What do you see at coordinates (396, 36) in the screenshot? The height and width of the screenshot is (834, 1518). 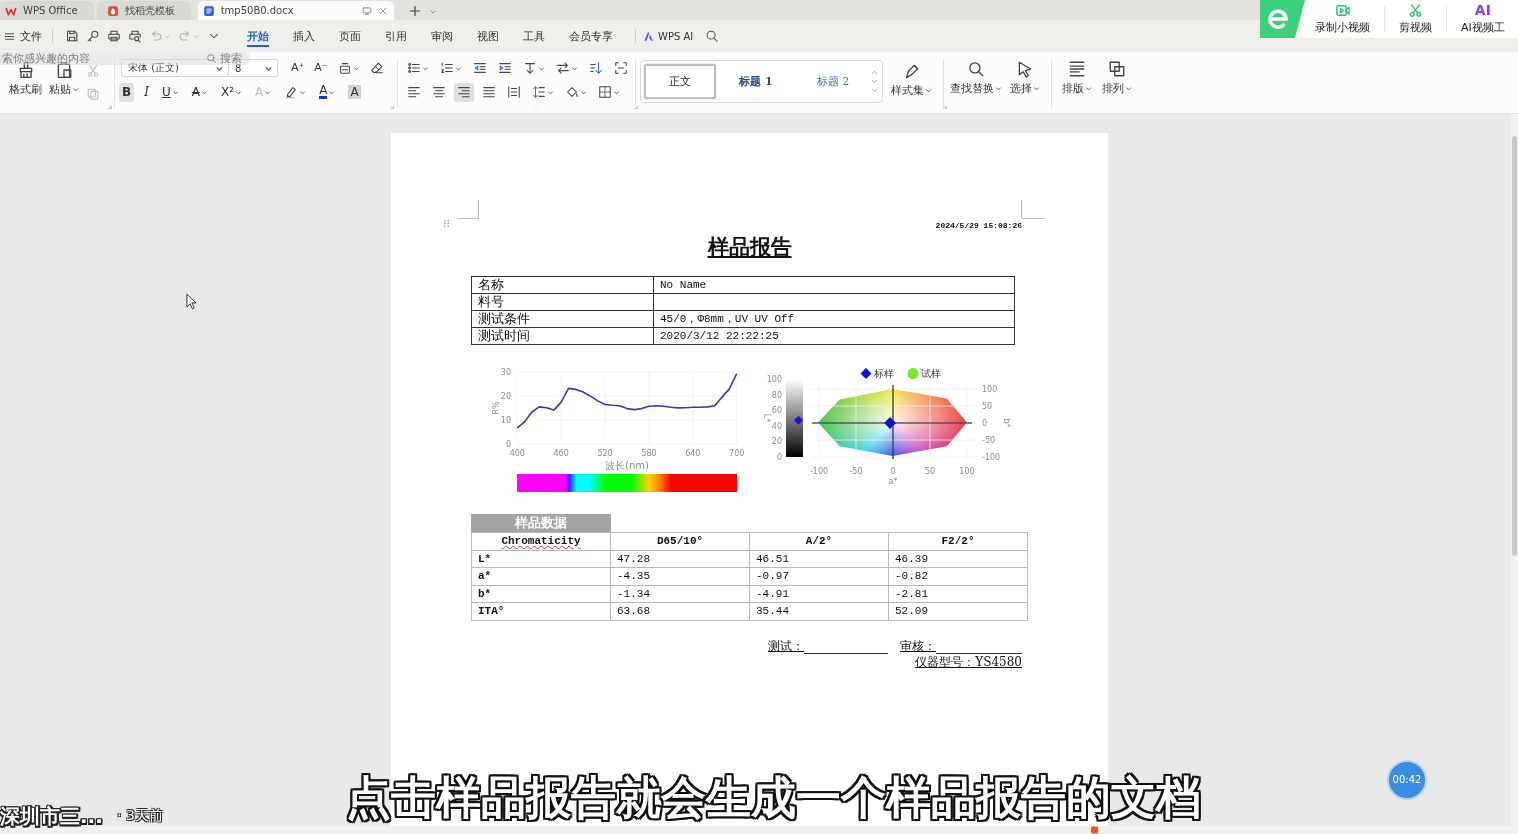 I see `ribbon-tab: 引用` at bounding box center [396, 36].